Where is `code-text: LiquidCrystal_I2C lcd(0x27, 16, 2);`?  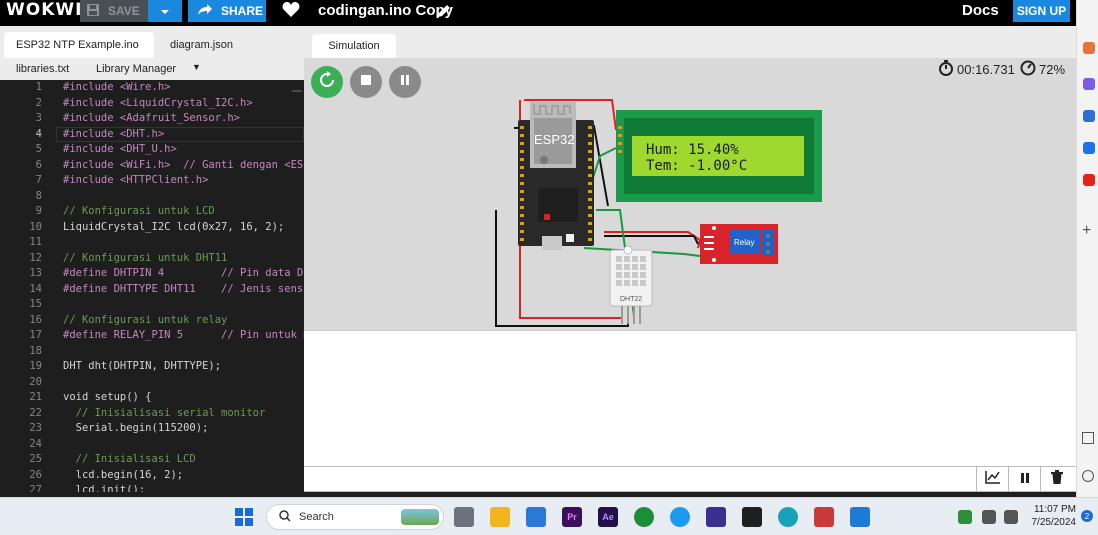 code-text: LiquidCrystal_I2C lcd(0x27, 16, 2); is located at coordinates (174, 226).